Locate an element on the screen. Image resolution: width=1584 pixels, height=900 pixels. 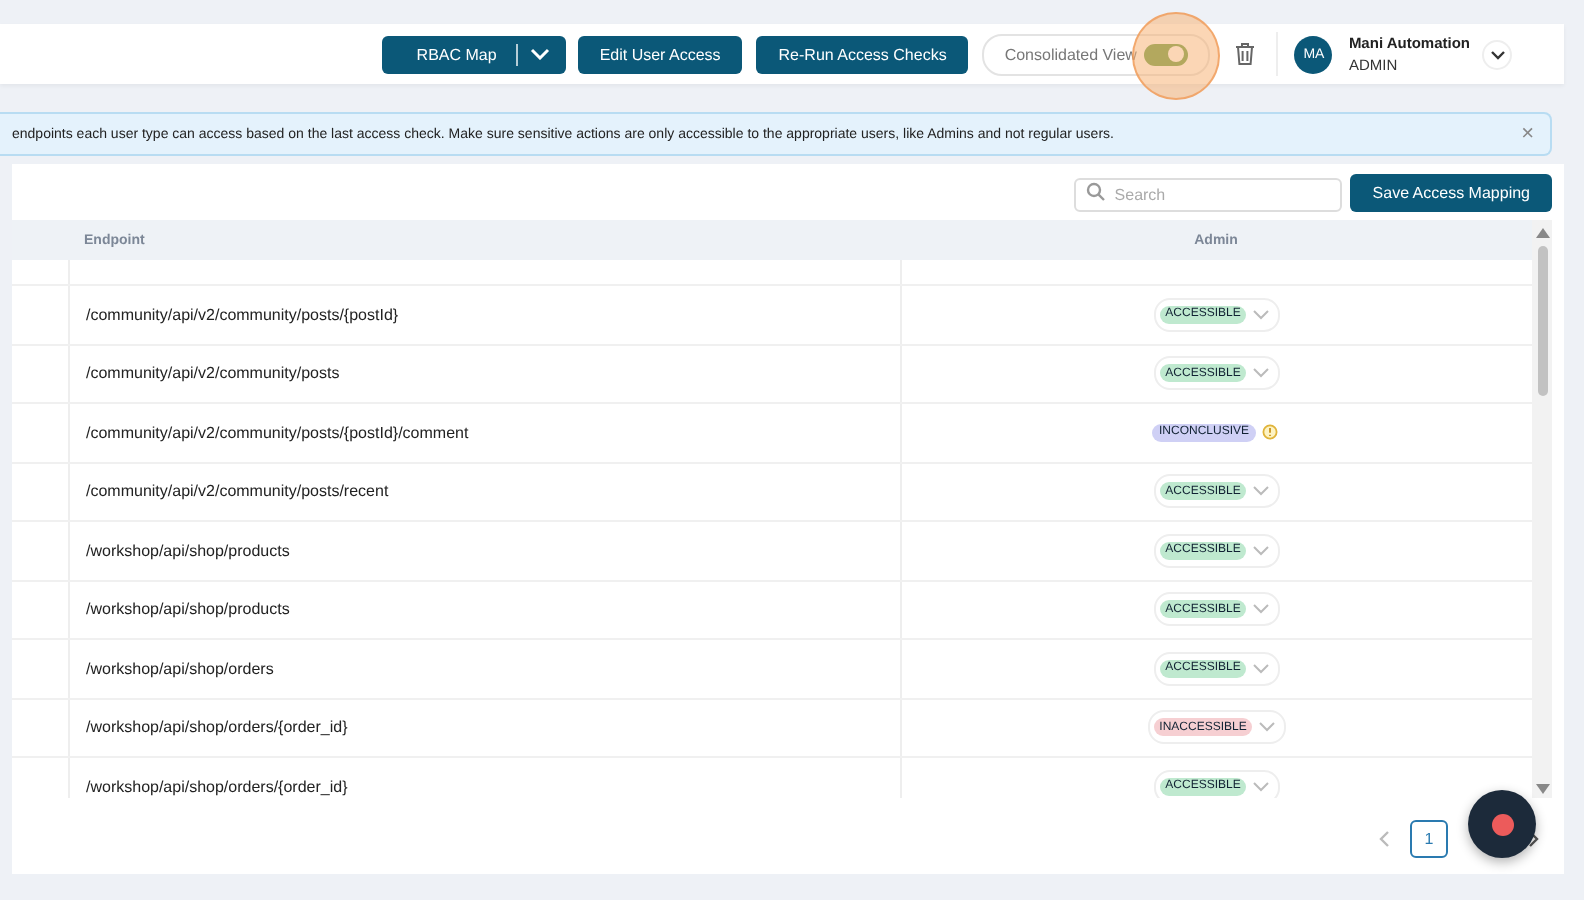
toggle-switch is located at coordinates (1166, 54).